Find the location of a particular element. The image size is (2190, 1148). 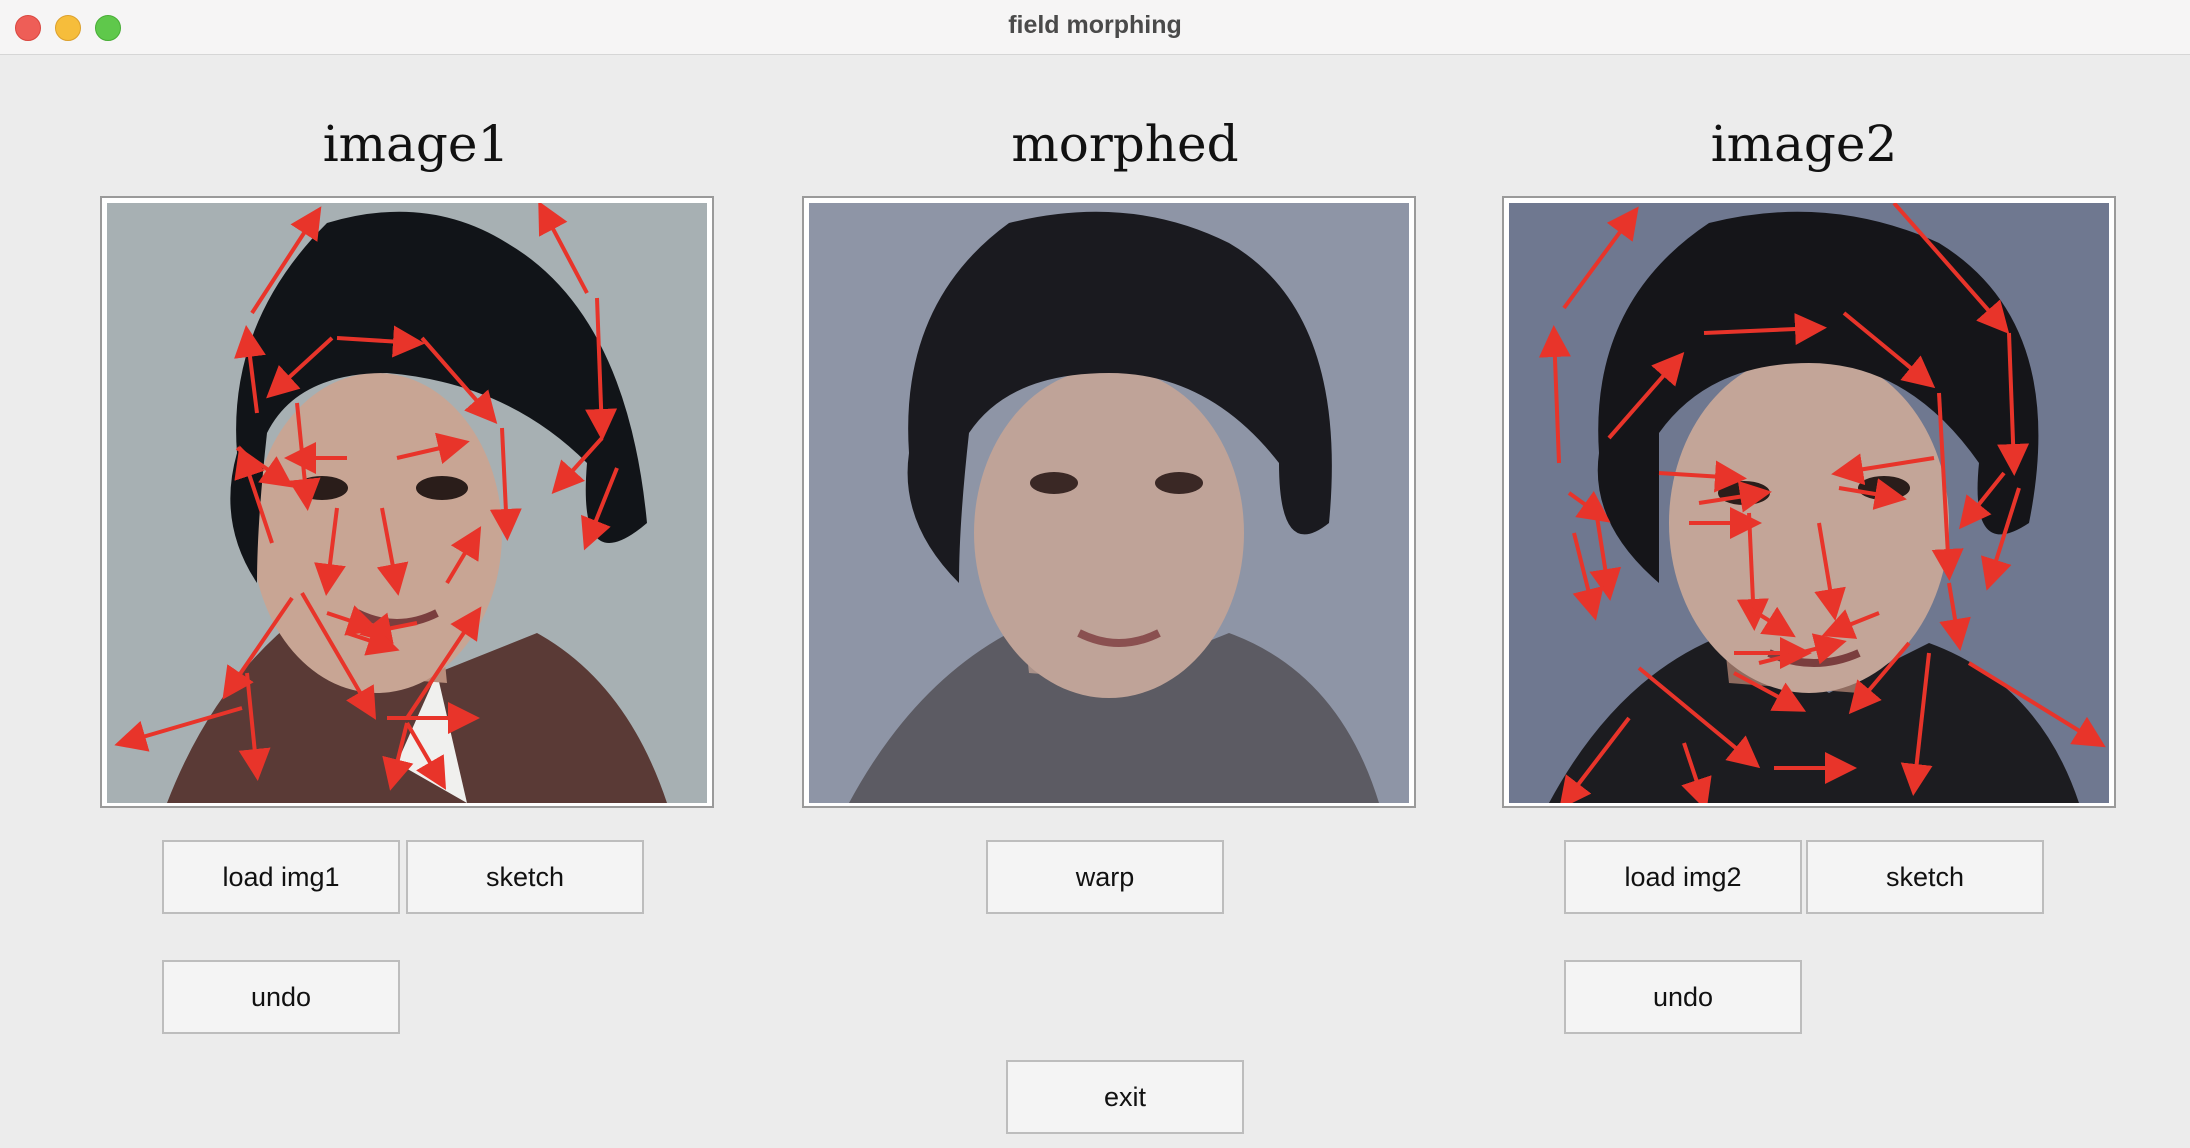

load-img1-button: load img1 is located at coordinates (281, 877).